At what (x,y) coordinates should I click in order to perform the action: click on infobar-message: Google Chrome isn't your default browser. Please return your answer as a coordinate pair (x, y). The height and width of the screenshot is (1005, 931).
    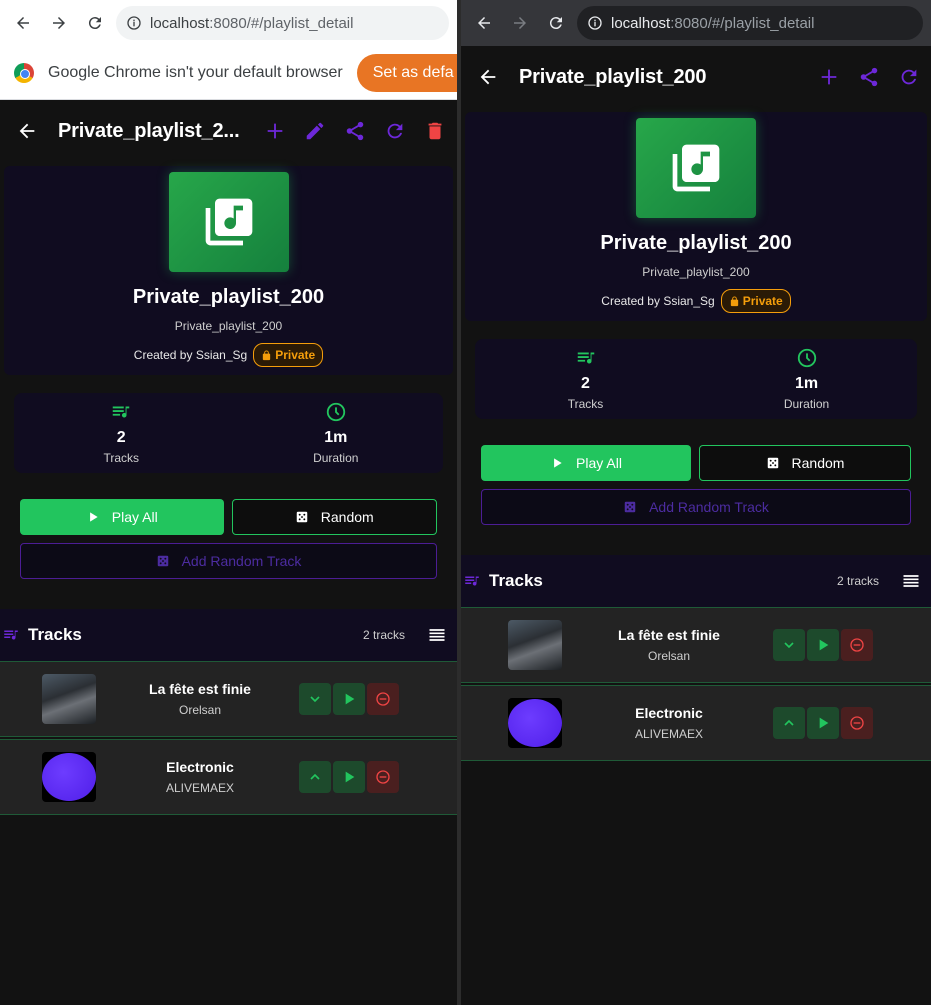
    Looking at the image, I should click on (195, 72).